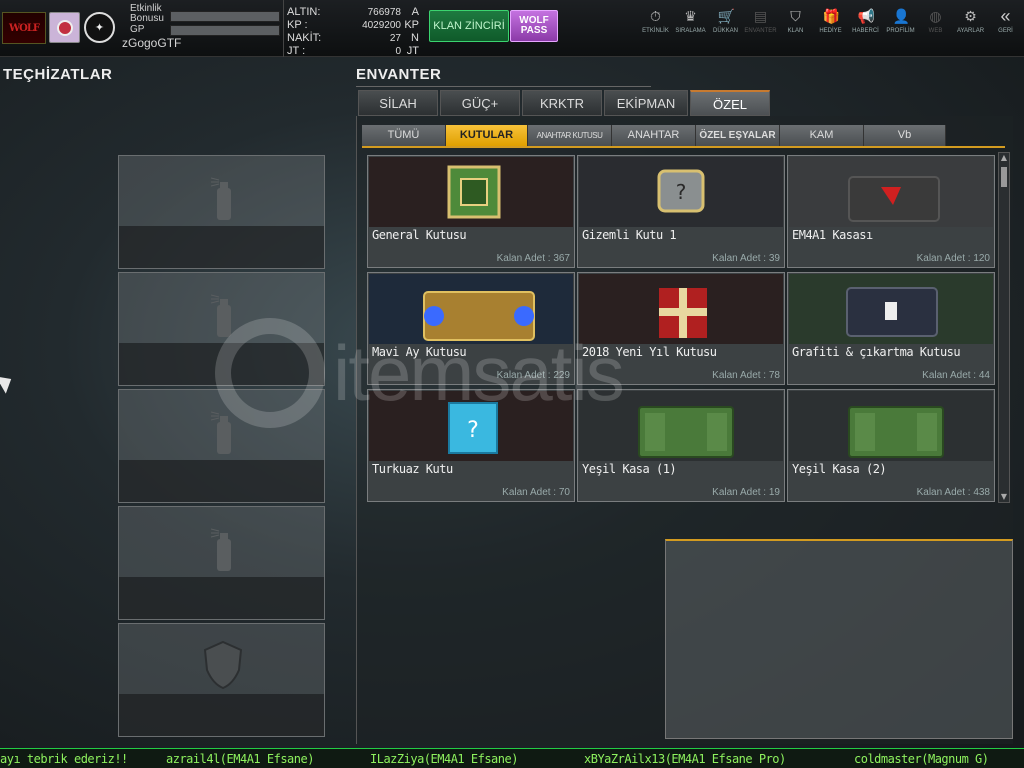 Image resolution: width=1024 pixels, height=768 pixels. Describe the element at coordinates (683, 147) in the screenshot. I see `subtab-underline` at that location.